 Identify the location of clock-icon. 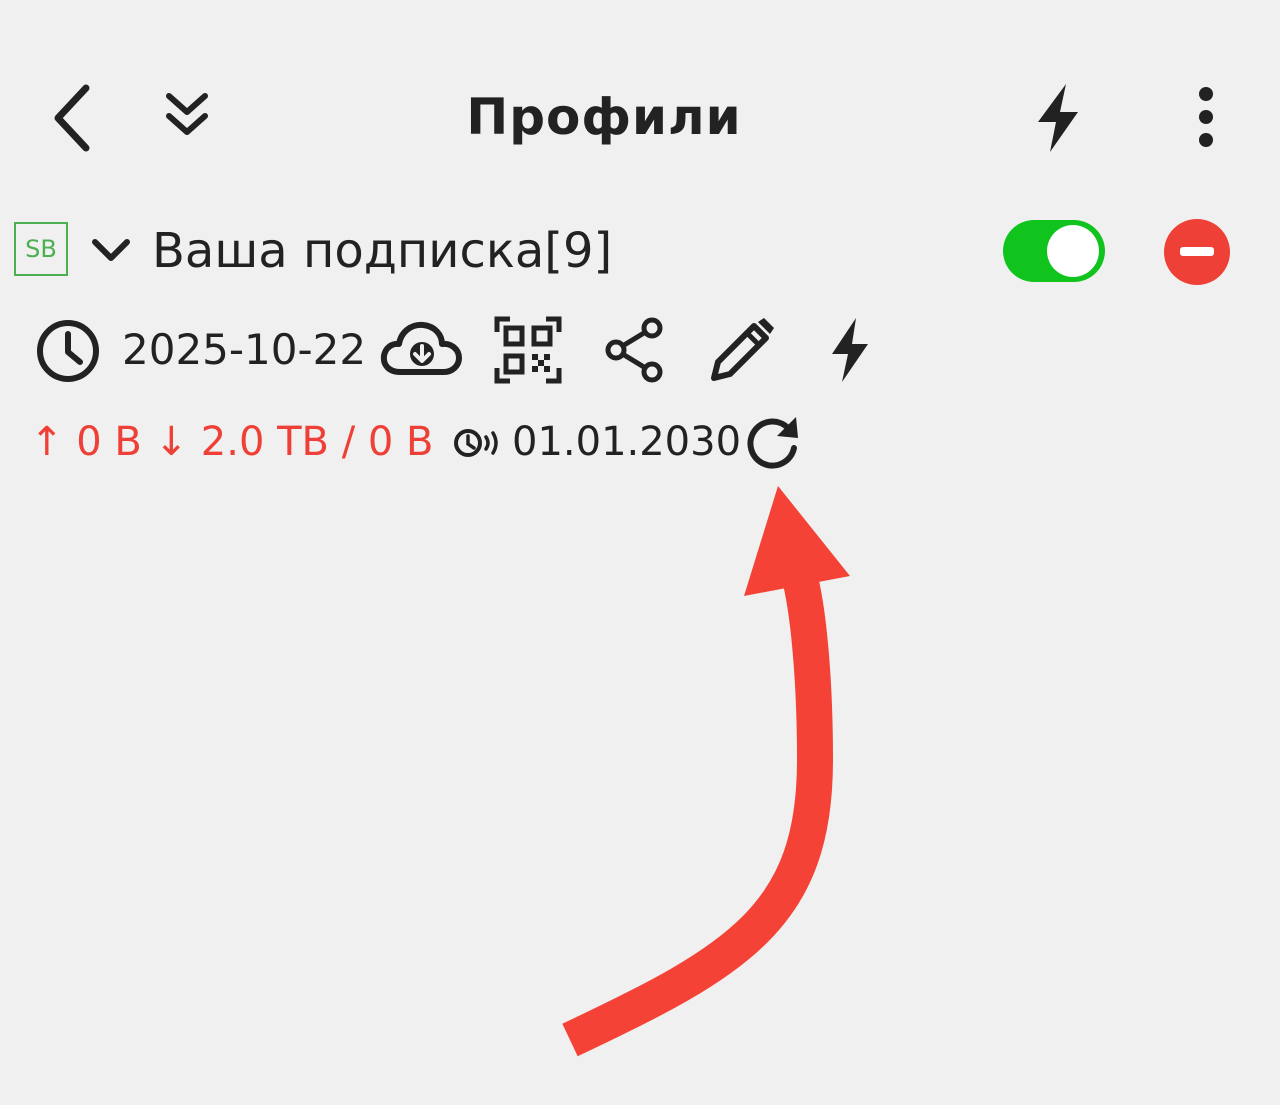
(68, 351).